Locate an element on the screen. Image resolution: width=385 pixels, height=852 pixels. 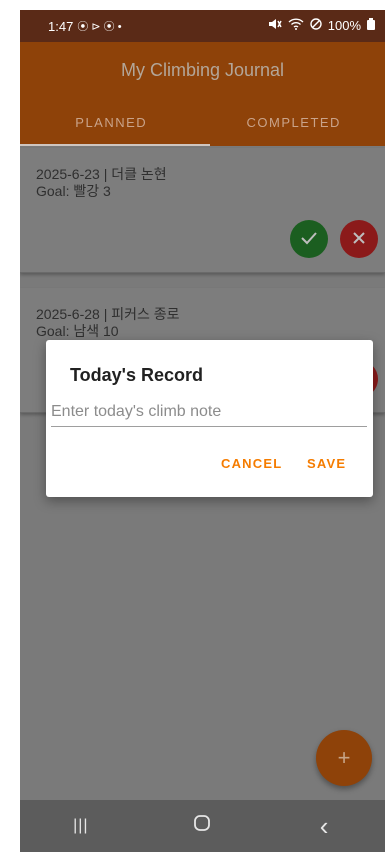
dialog-title: Today's Record is located at coordinates (136, 375).